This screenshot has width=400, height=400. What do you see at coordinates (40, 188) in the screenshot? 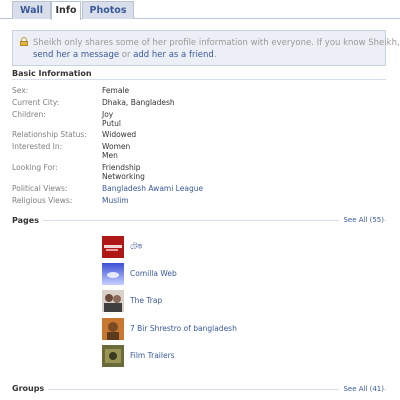
I see `info-label: Political Views:` at bounding box center [40, 188].